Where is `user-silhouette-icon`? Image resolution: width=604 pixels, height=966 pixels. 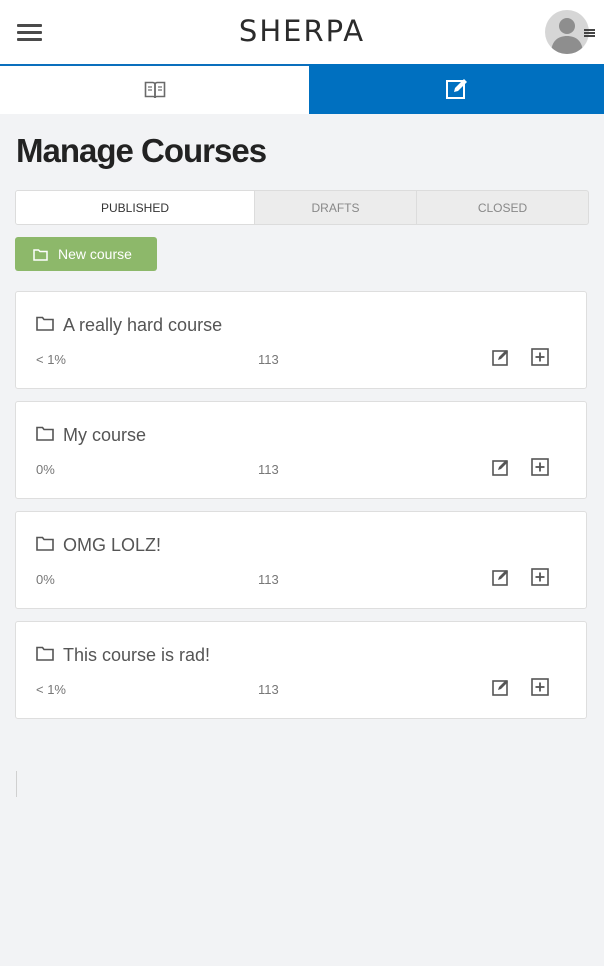 user-silhouette-icon is located at coordinates (567, 36).